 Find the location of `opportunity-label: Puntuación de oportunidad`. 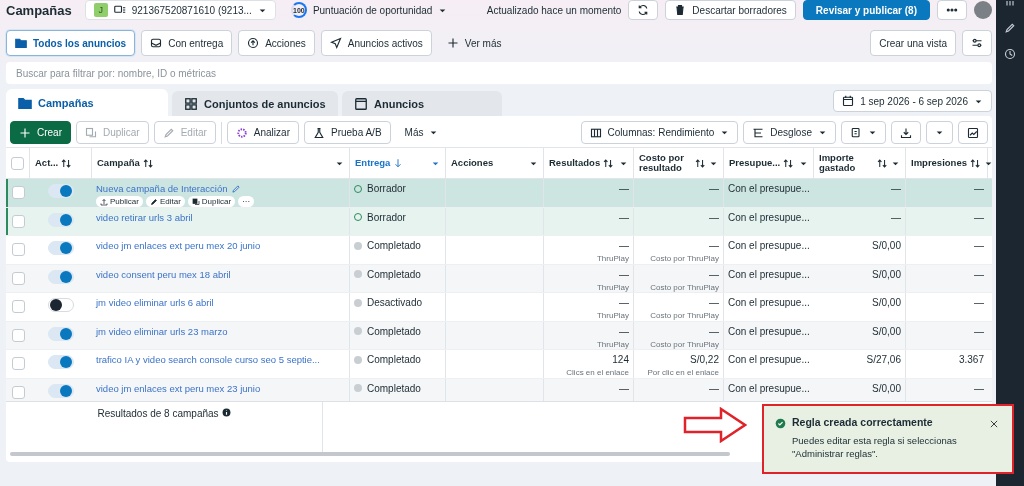

opportunity-label: Puntuación de oportunidad is located at coordinates (372, 10).